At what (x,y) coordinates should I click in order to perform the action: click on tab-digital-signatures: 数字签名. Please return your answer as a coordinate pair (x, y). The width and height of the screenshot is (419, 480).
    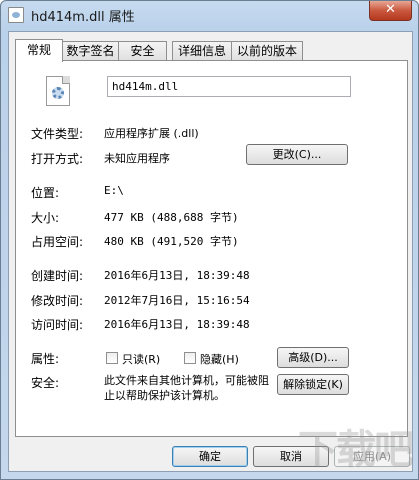
    Looking at the image, I should click on (90, 51).